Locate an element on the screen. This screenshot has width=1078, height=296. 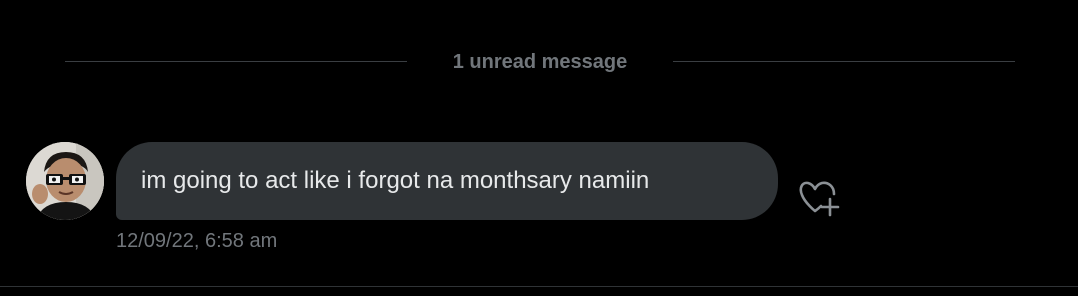
unread-count-label: 1 unread message is located at coordinates (540, 62).